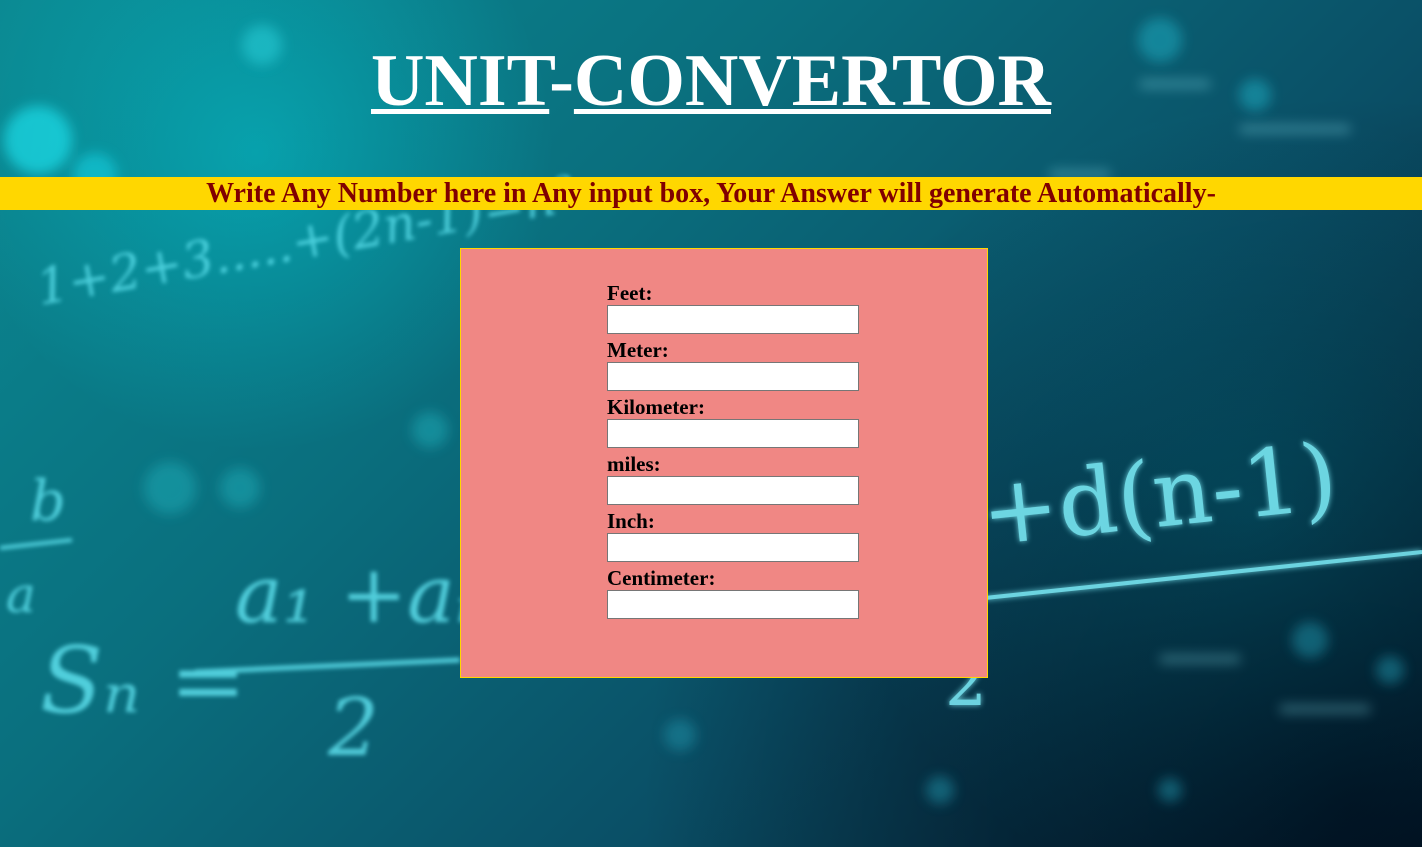 The width and height of the screenshot is (1422, 847). What do you see at coordinates (812, 81) in the screenshot?
I see `title-part-convertor: CONVERTOR` at bounding box center [812, 81].